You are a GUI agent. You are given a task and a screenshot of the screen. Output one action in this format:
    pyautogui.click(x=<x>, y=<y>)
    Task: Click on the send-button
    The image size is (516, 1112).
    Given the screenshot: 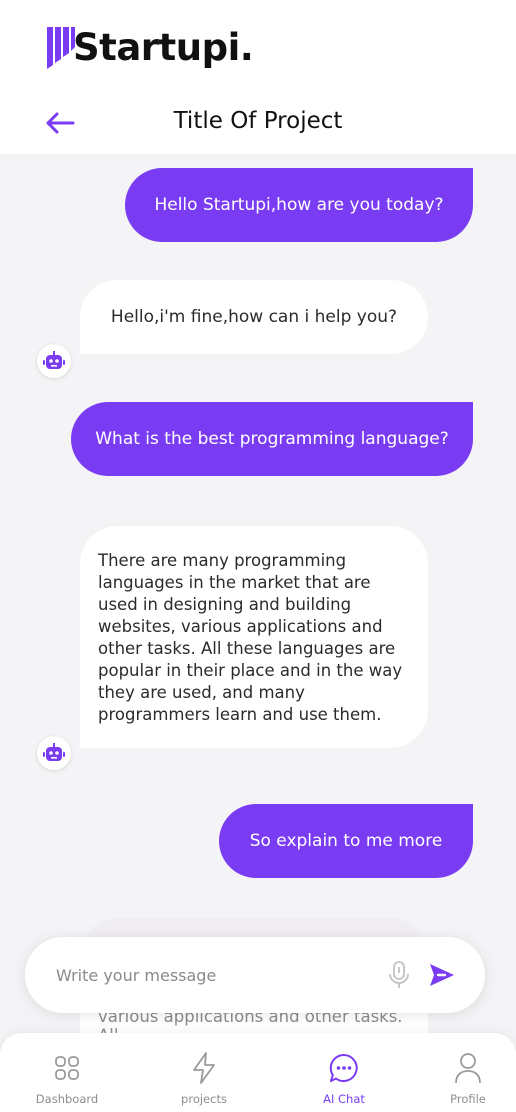 What is the action you would take?
    pyautogui.click(x=442, y=975)
    